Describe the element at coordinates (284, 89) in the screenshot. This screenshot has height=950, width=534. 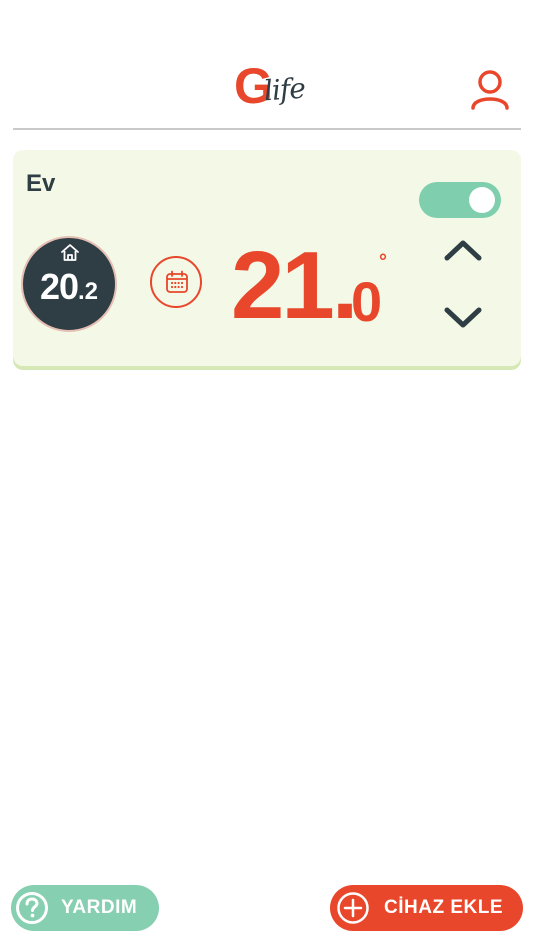
I see `logo-word: life` at that location.